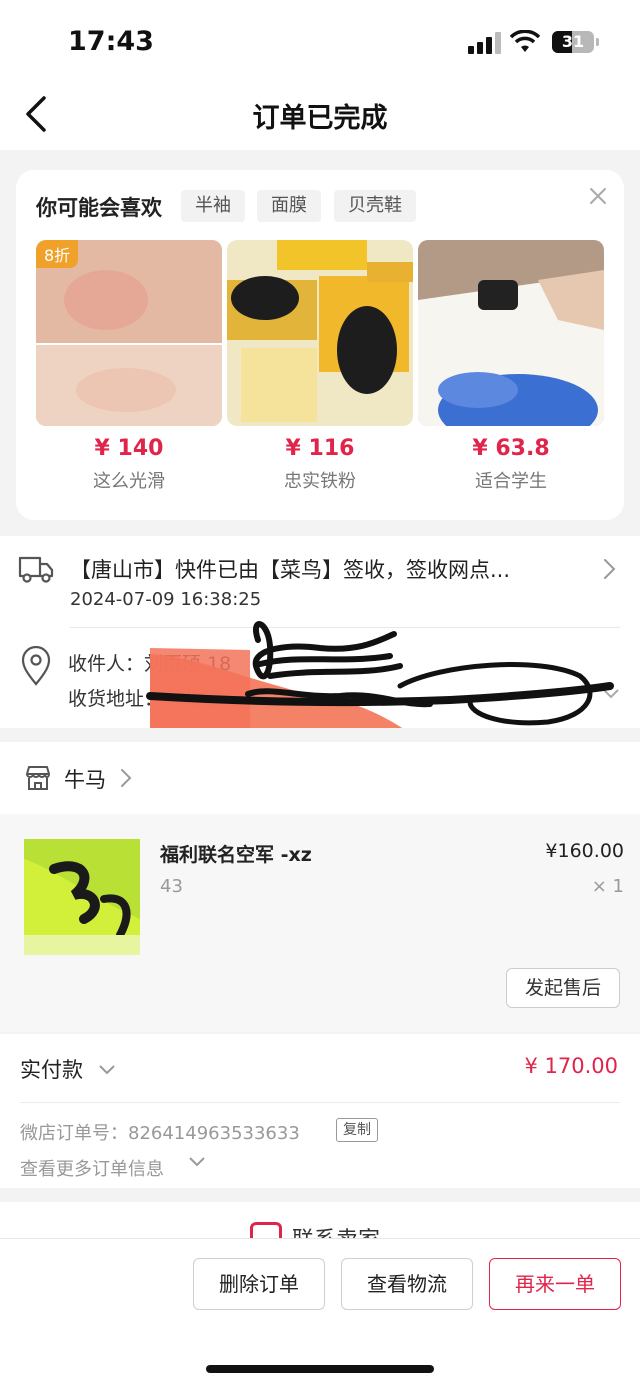 The image size is (640, 1385). What do you see at coordinates (407, 1284) in the screenshot?
I see `view-logistics-button: 查看物流` at bounding box center [407, 1284].